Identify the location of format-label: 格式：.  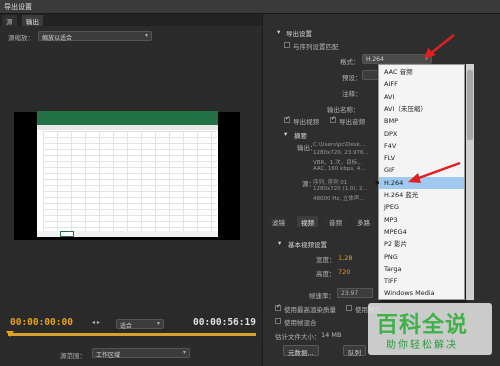
(350, 62).